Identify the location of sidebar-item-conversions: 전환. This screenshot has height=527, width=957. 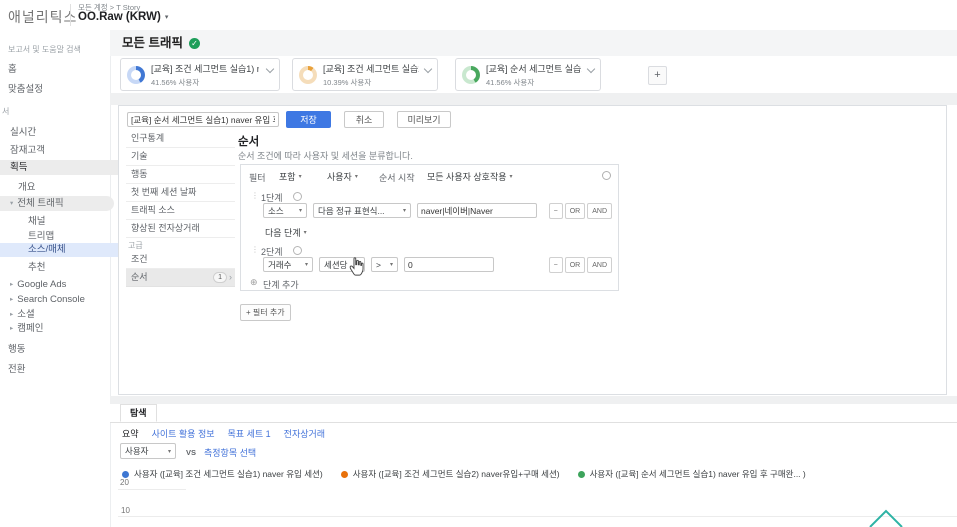
(16, 369).